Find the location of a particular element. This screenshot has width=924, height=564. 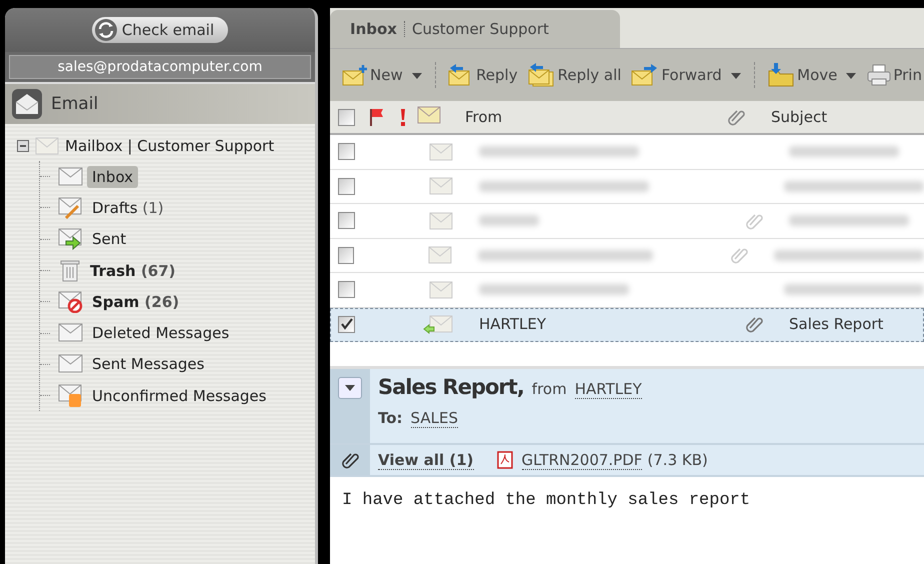

folder-arrow-icon is located at coordinates (781, 75).